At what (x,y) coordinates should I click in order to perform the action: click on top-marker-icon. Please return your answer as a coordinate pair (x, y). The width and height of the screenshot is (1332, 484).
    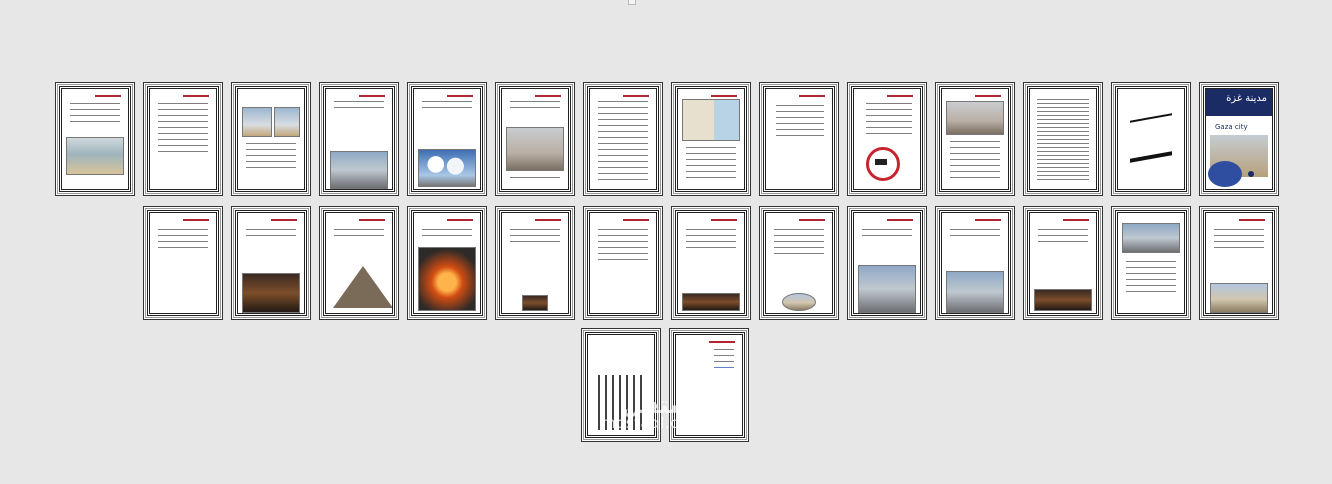
    Looking at the image, I should click on (632, 2).